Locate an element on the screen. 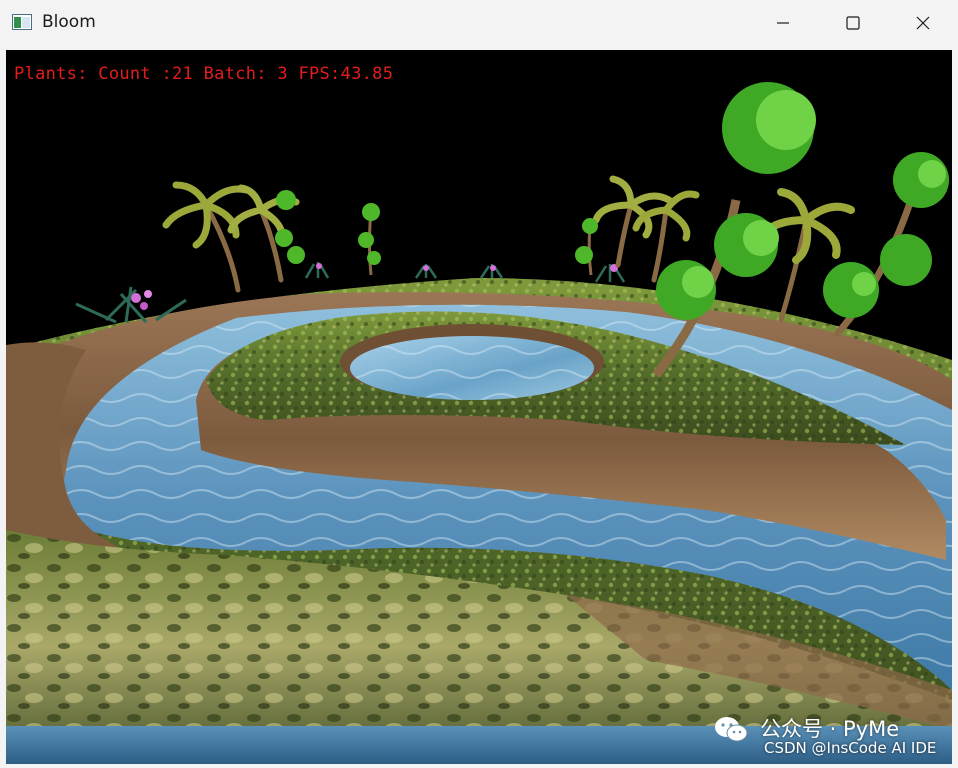  minimize-button is located at coordinates (783, 23).